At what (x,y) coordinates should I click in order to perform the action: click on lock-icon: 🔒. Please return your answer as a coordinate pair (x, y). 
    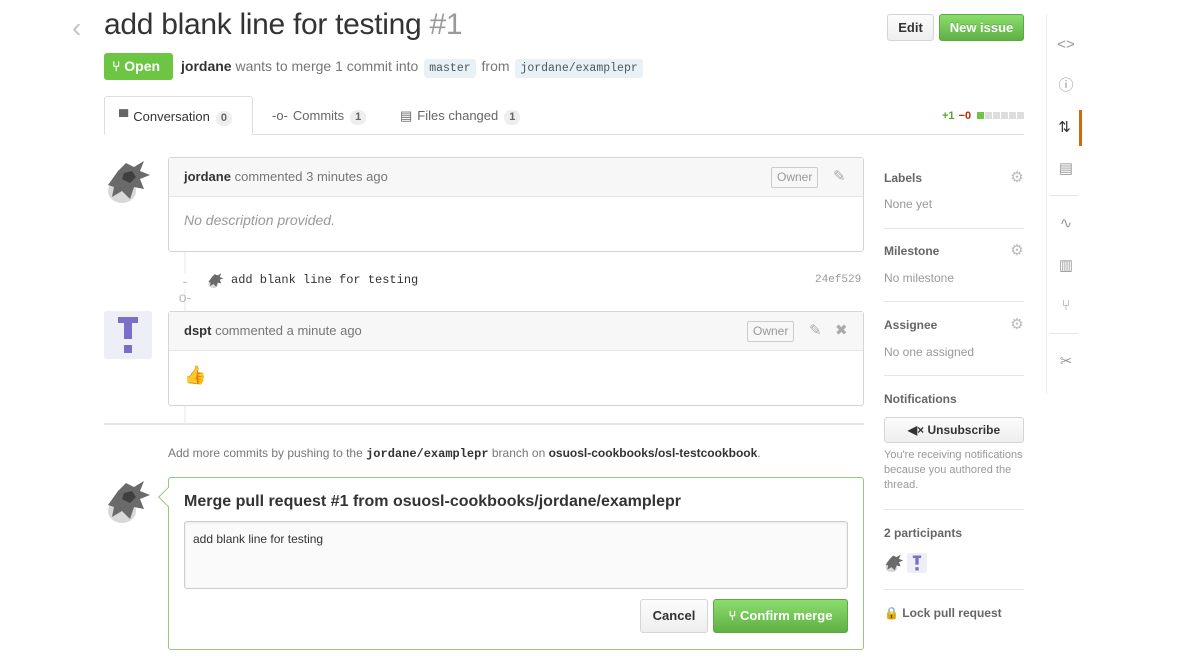
    Looking at the image, I should click on (891, 613).